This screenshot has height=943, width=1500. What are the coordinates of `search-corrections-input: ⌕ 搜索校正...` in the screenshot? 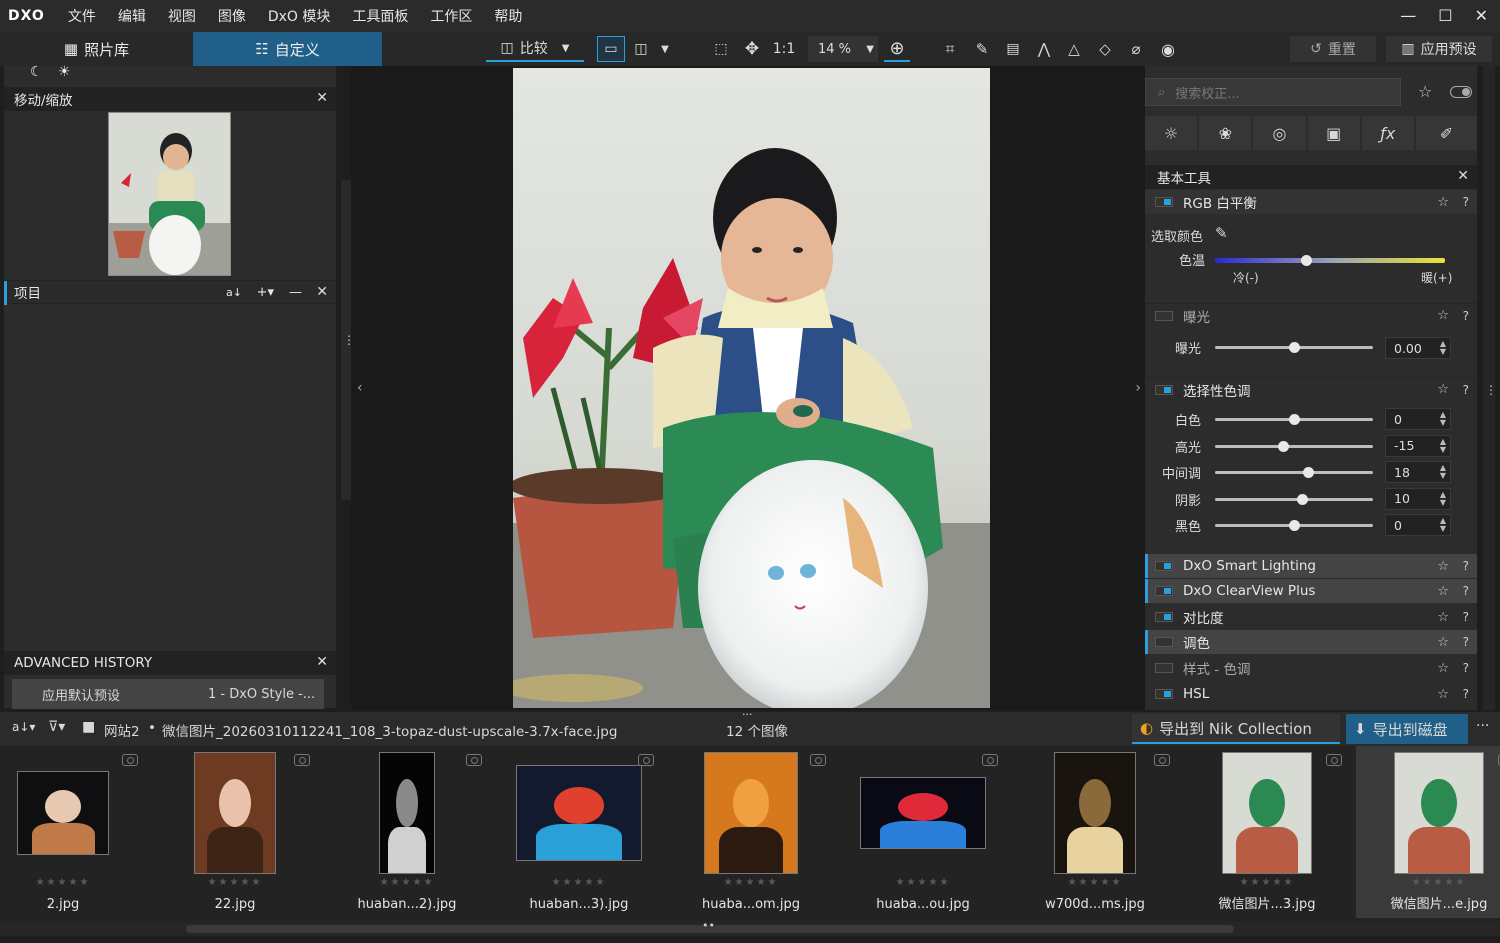 It's located at (1273, 92).